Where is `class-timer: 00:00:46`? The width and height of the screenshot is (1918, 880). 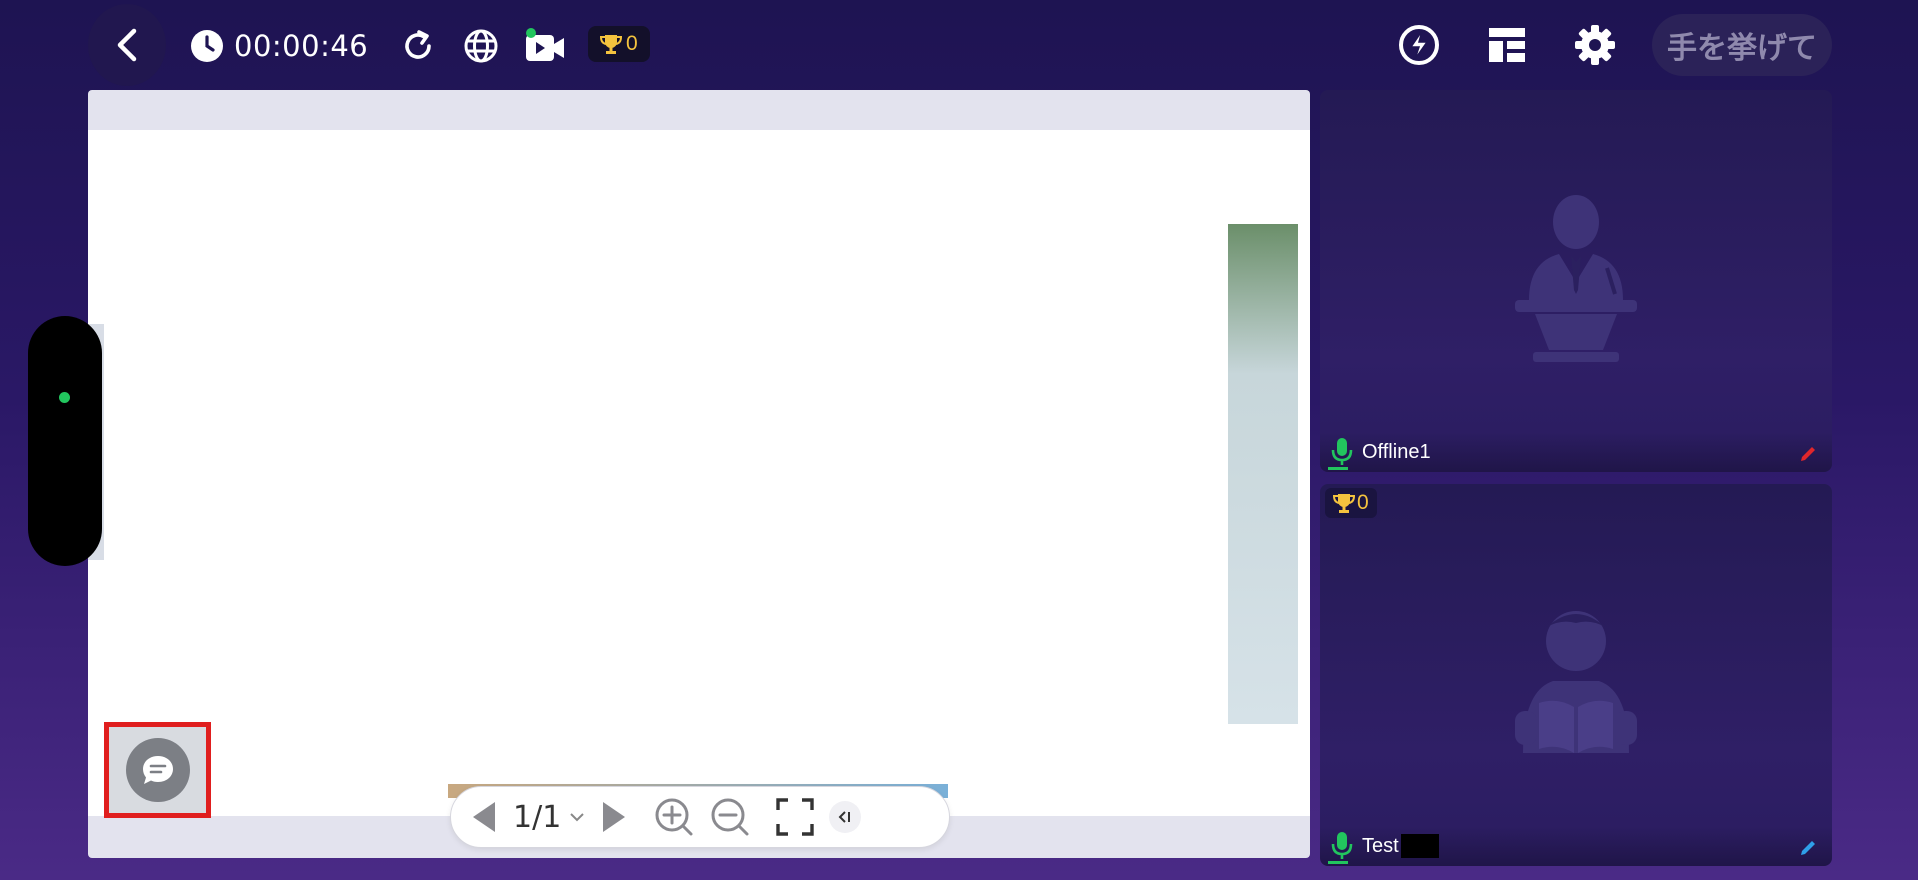
class-timer: 00:00:46 is located at coordinates (279, 46).